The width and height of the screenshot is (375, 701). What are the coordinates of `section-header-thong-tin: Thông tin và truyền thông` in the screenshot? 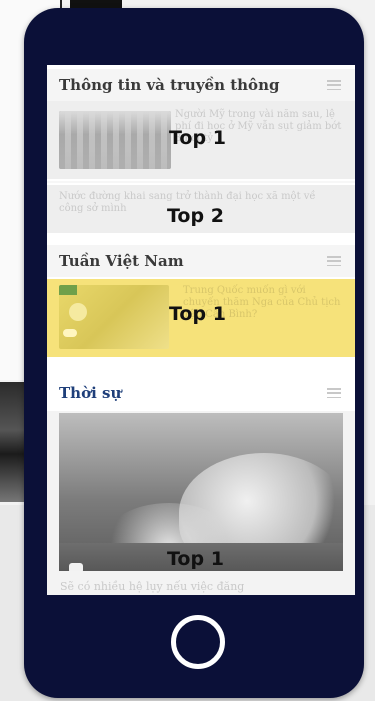 It's located at (201, 85).